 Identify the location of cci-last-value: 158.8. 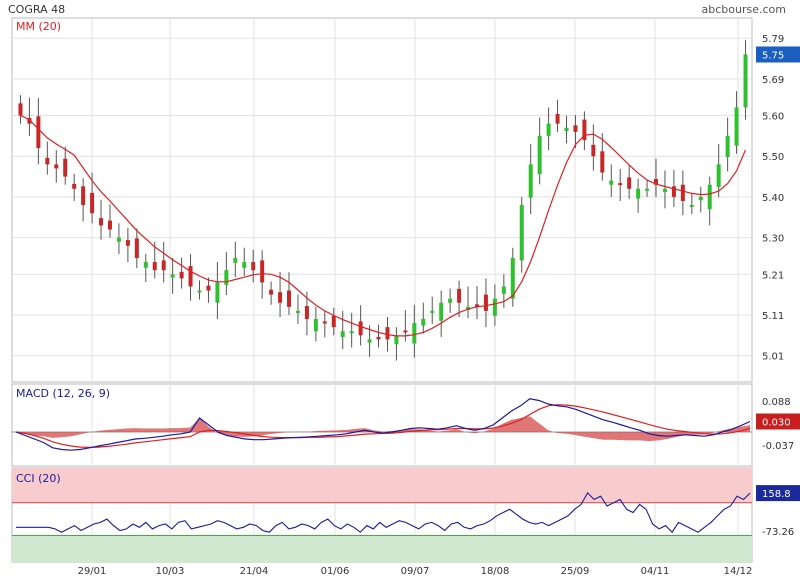
(776, 494).